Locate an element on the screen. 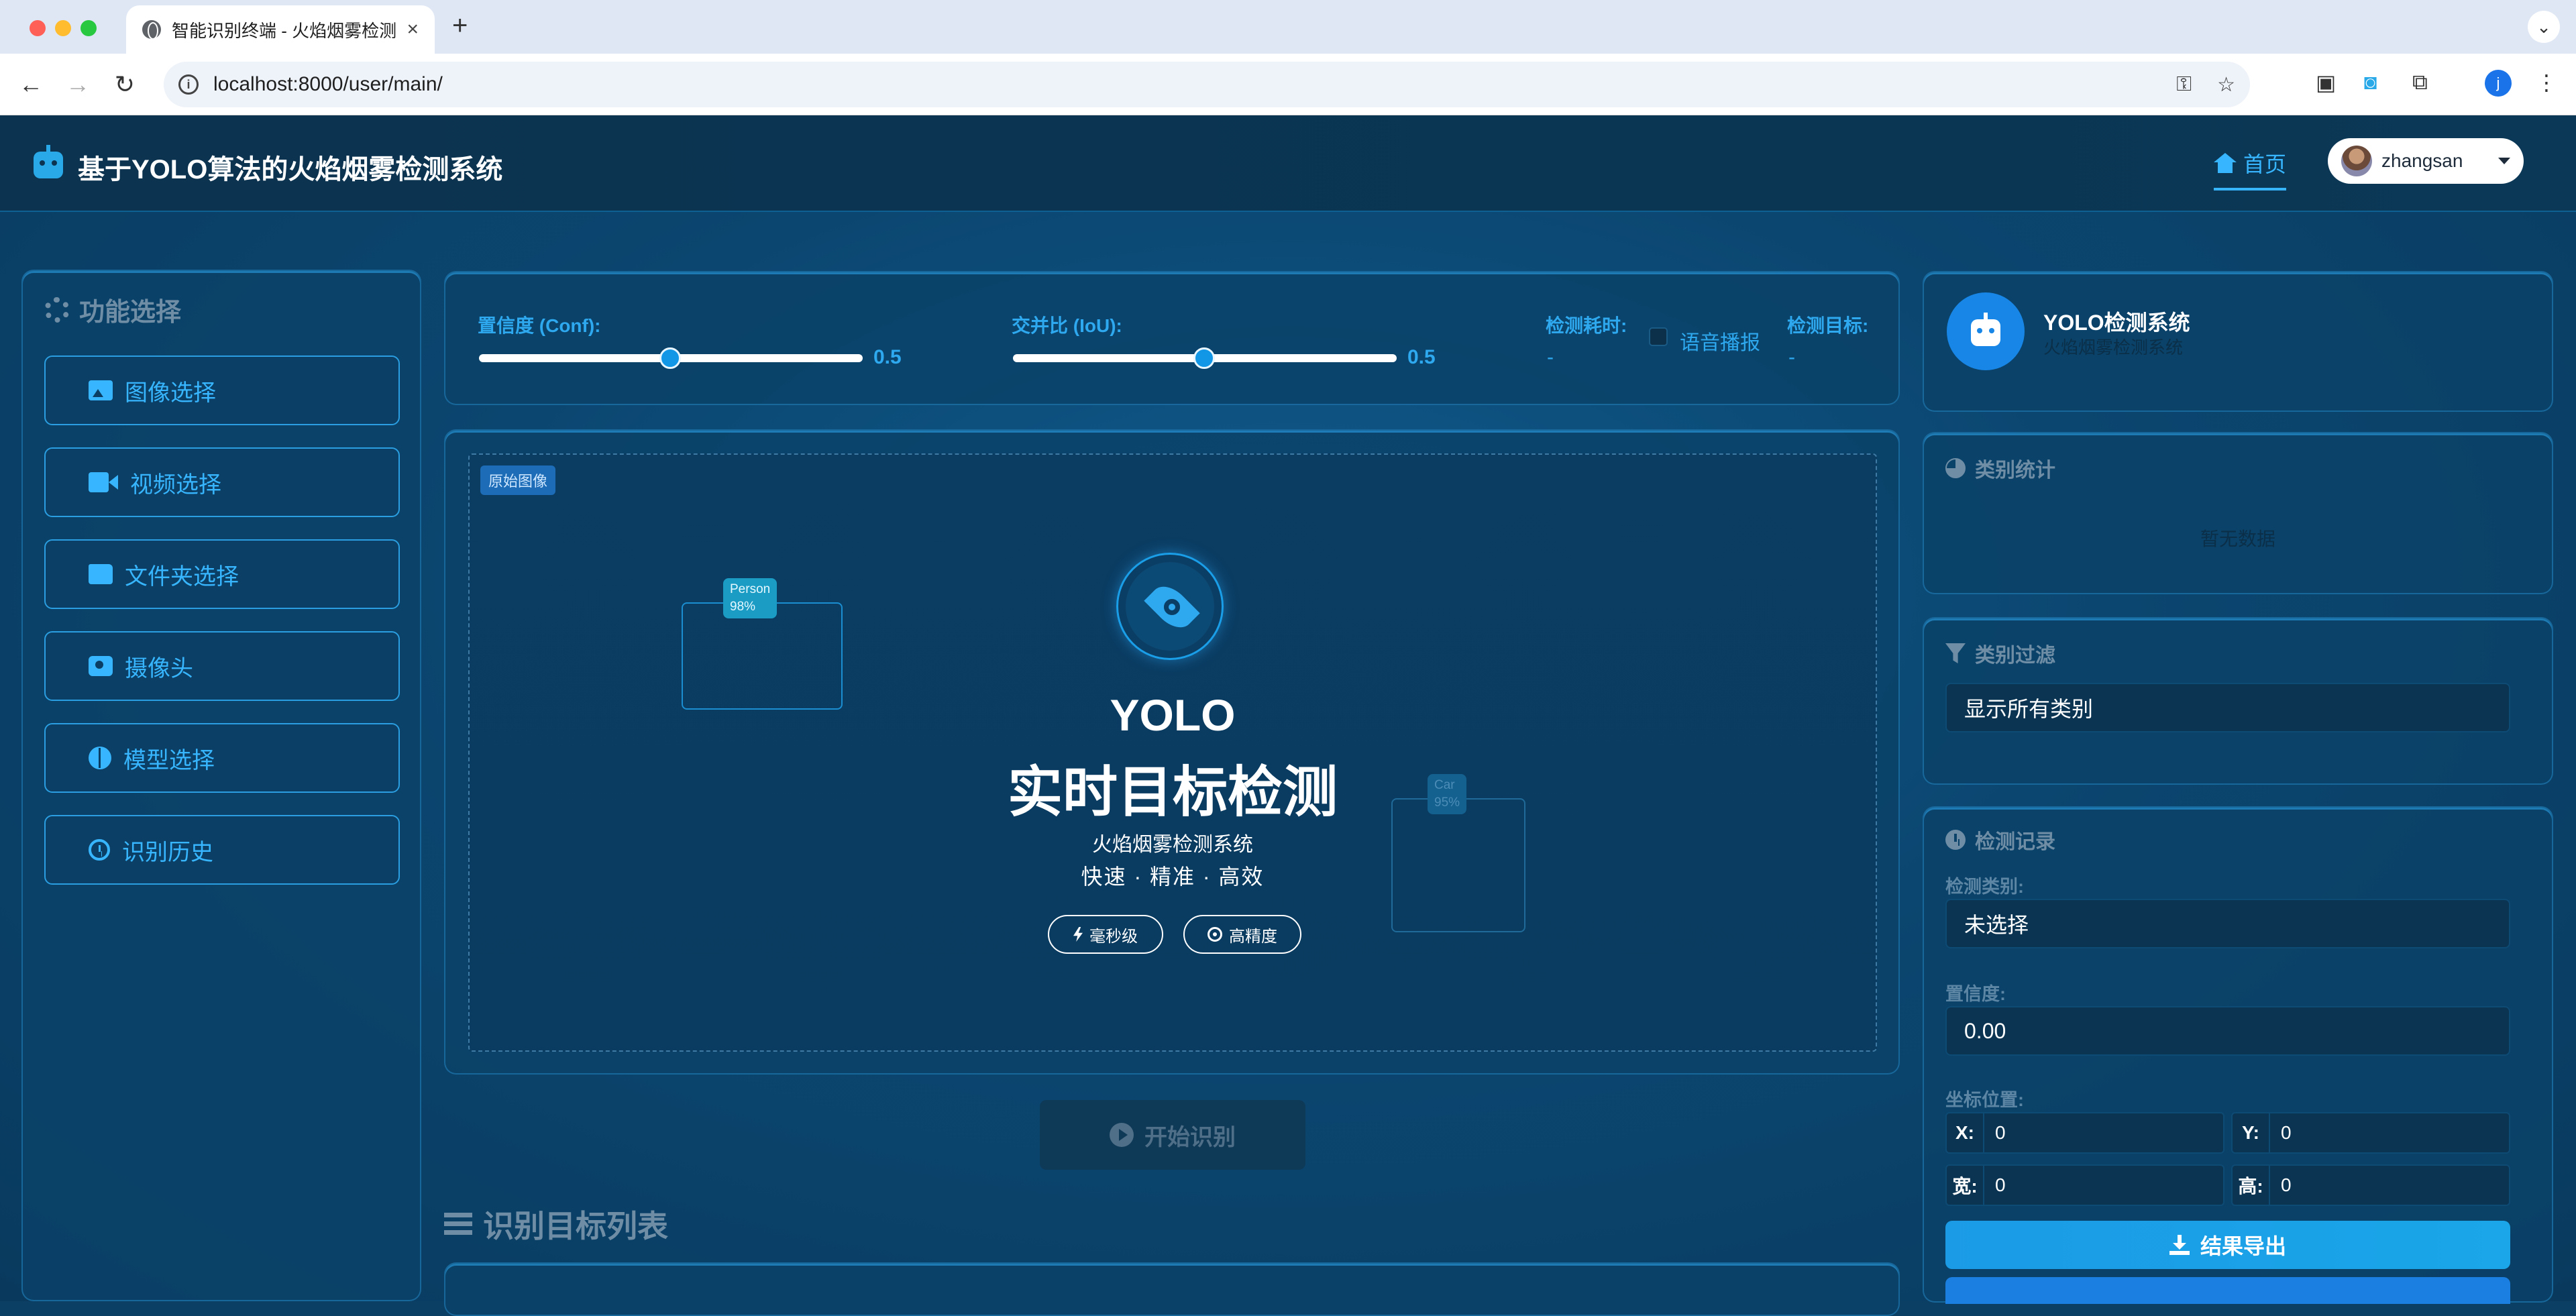 This screenshot has width=2576, height=1316. function-sidebar: 功能选择 图像选择 视频选择 文件夹选择 摄像头 模型选择 识别历史 is located at coordinates (221, 785).